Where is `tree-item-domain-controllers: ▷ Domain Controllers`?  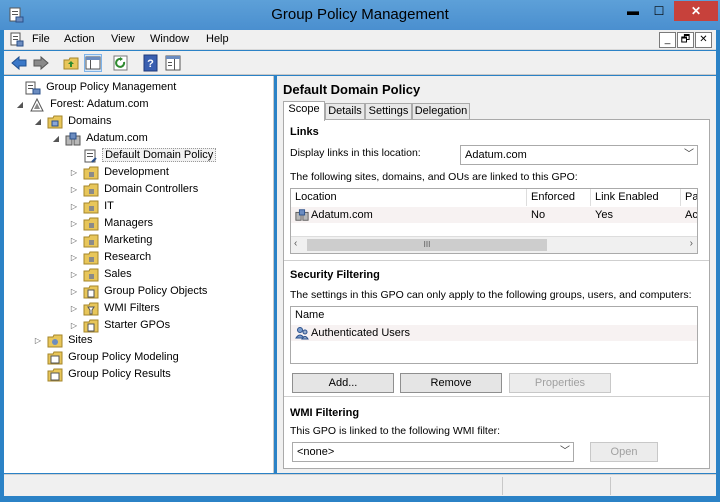
tree-item-domain-controllers: ▷ Domain Controllers is located at coordinates (134, 189).